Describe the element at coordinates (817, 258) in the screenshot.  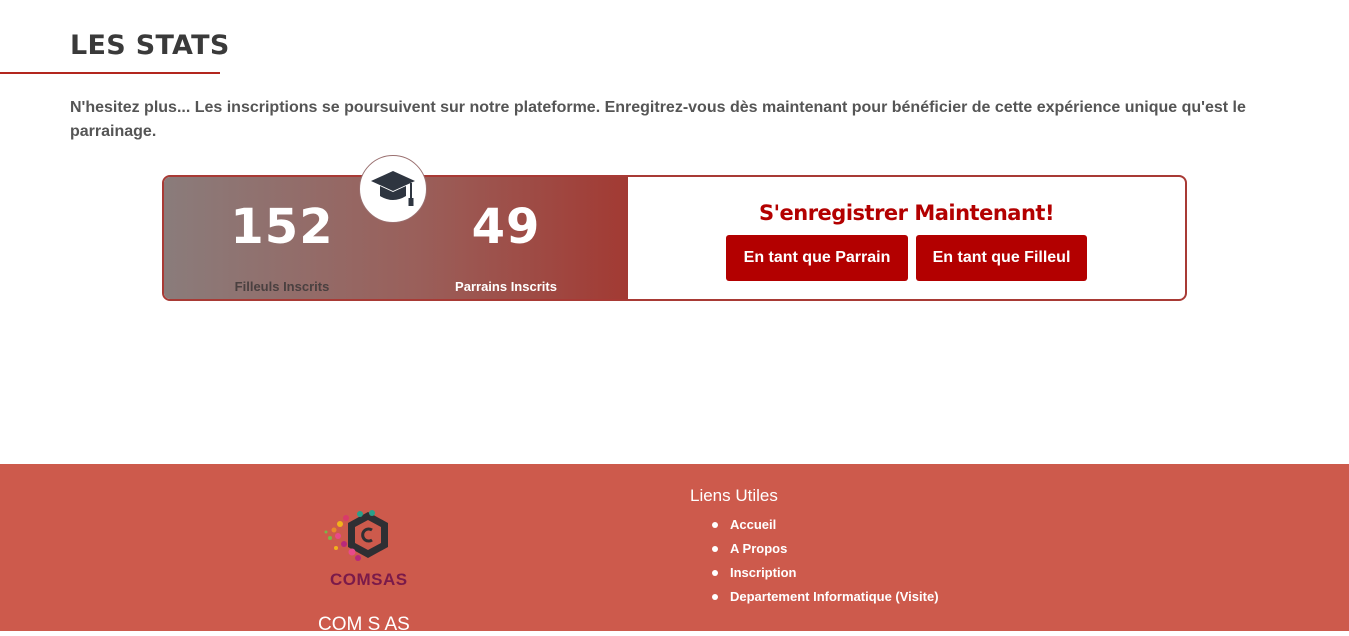
I see `register-parrain-button: En tant que Parrain` at that location.